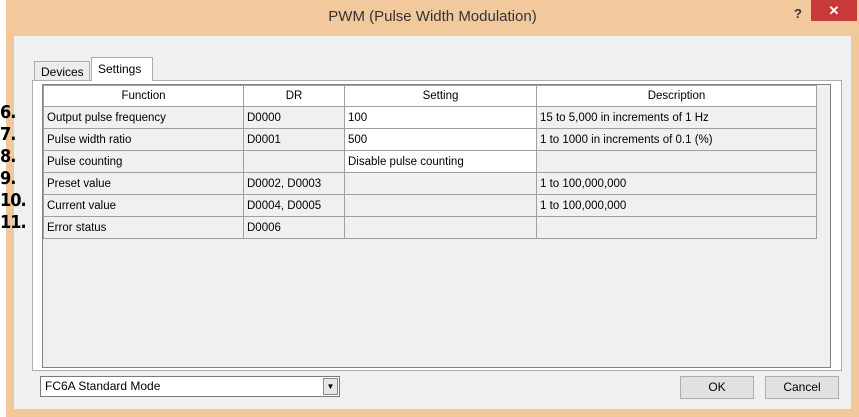 This screenshot has width=859, height=417. What do you see at coordinates (676, 117) in the screenshot?
I see `description-cell: 15 to 5,000 in increments of 1 Hz` at bounding box center [676, 117].